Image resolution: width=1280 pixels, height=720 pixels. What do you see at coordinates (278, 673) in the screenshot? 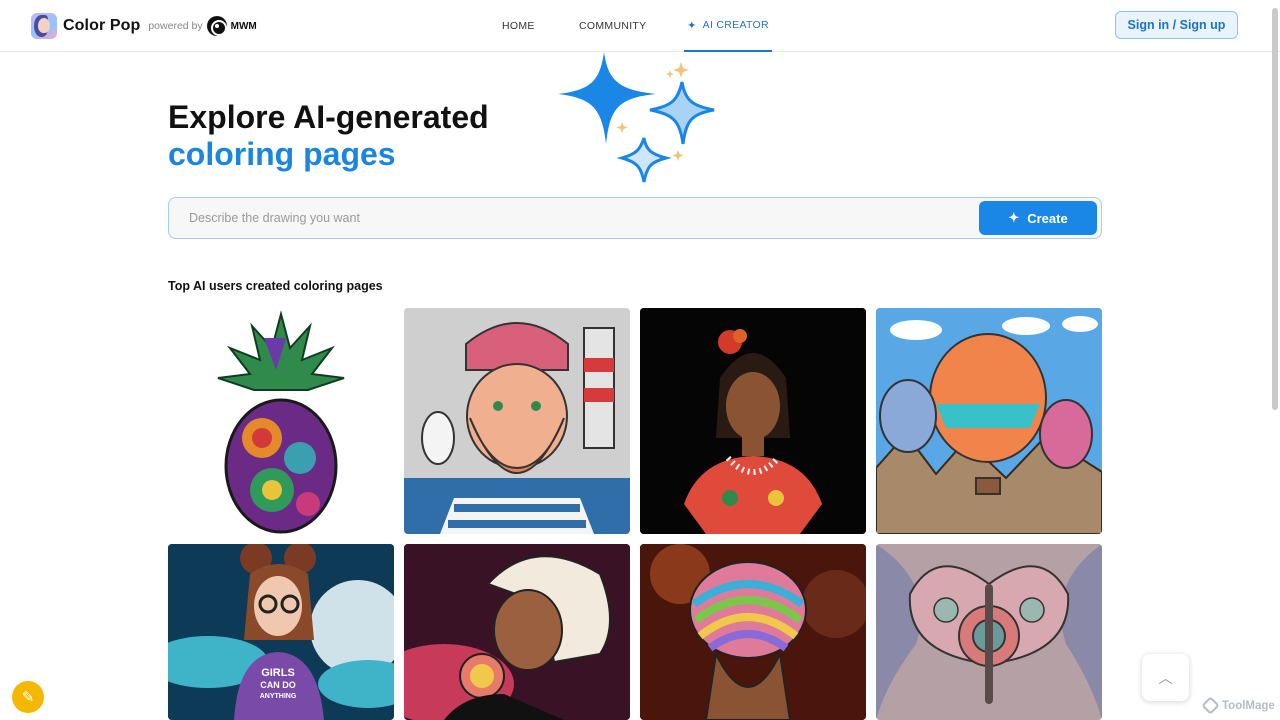
I see `shirt-text-line-1: GIRLS` at bounding box center [278, 673].